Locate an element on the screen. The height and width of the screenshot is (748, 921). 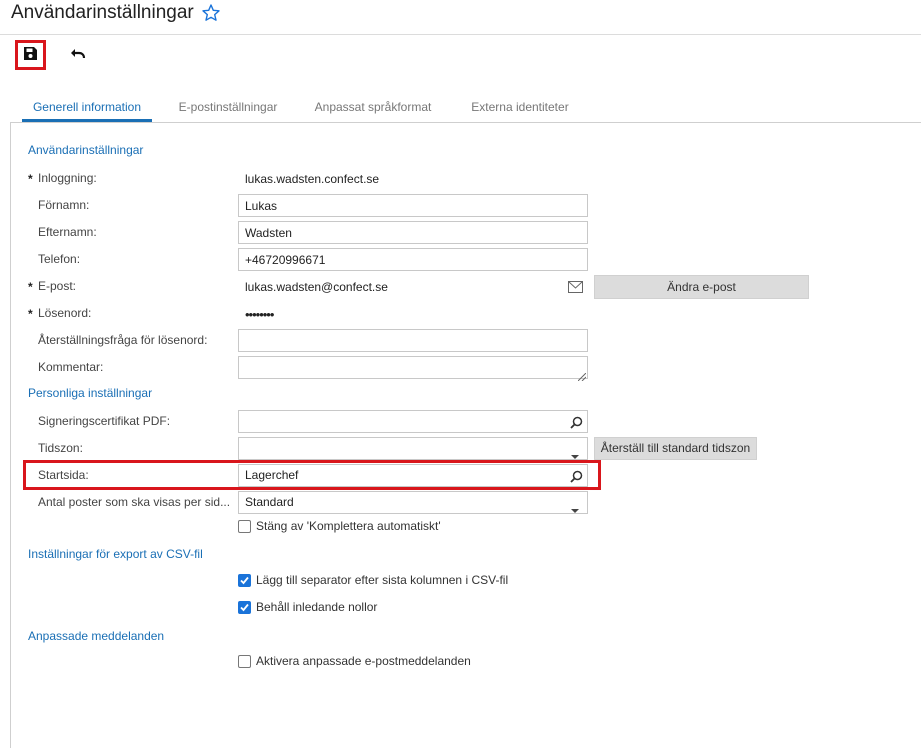
signing-cert-field is located at coordinates (413, 421).